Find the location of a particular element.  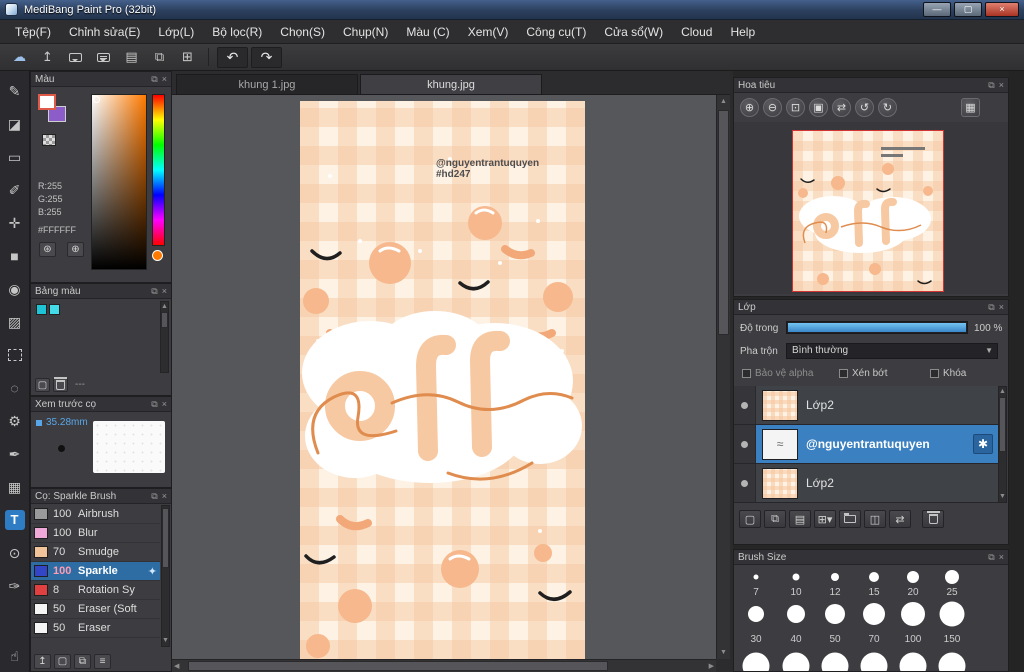

menu-select: Chọn(S) is located at coordinates (302, 32).